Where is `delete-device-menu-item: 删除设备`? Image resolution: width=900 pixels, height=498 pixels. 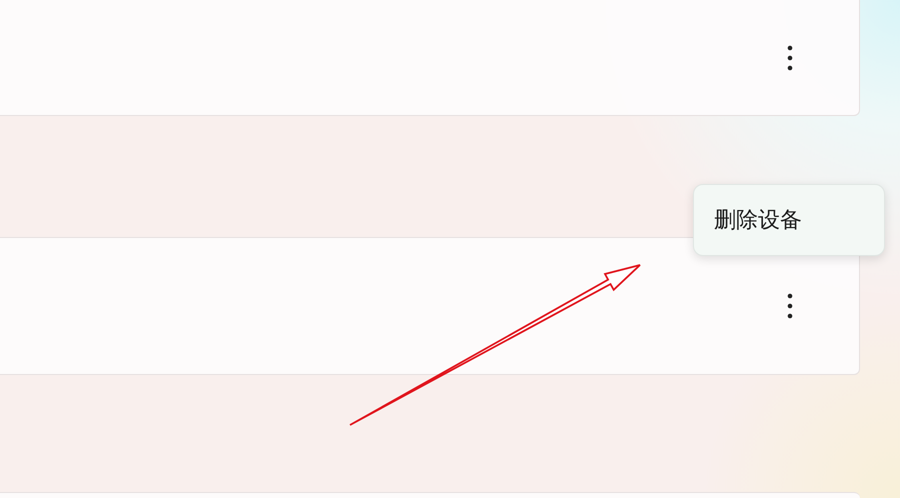
delete-device-menu-item: 删除设备 is located at coordinates (799, 220).